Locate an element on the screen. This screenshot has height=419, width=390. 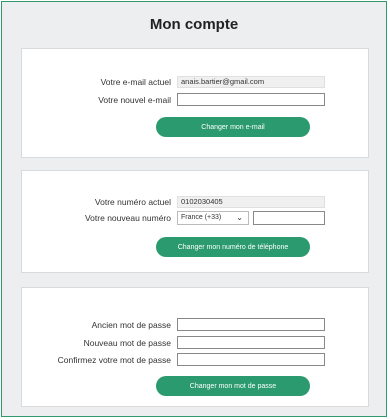
new-email-row: Votre nouvel e-mail is located at coordinates (195, 100).